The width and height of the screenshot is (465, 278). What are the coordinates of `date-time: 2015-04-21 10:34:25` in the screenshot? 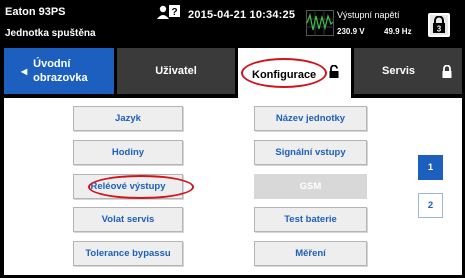 It's located at (242, 15).